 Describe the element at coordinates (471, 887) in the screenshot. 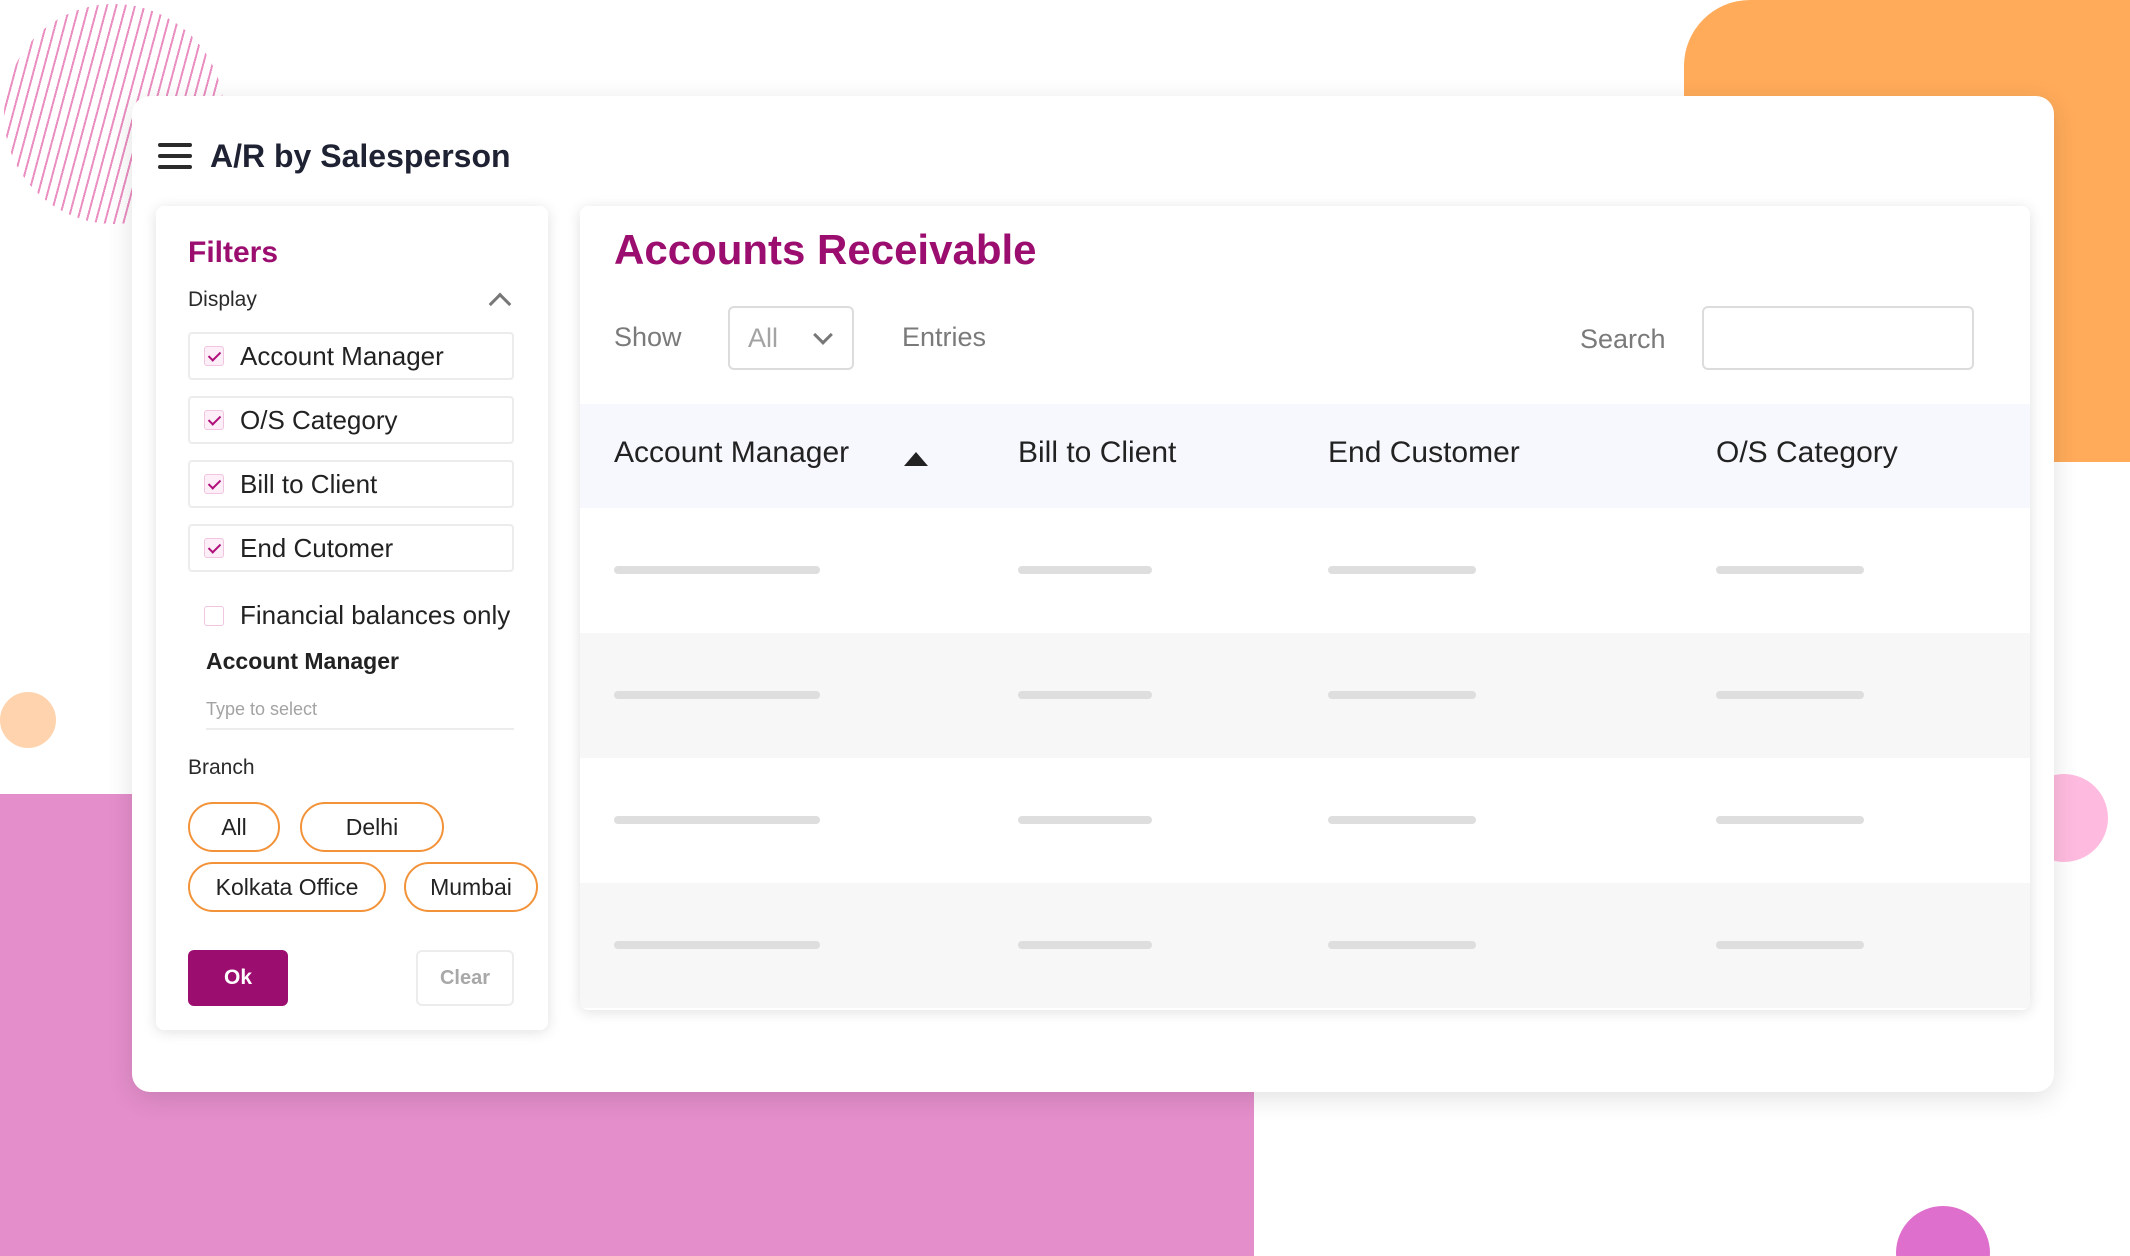

I see `branch-chip-mumbai: Mumbai` at that location.